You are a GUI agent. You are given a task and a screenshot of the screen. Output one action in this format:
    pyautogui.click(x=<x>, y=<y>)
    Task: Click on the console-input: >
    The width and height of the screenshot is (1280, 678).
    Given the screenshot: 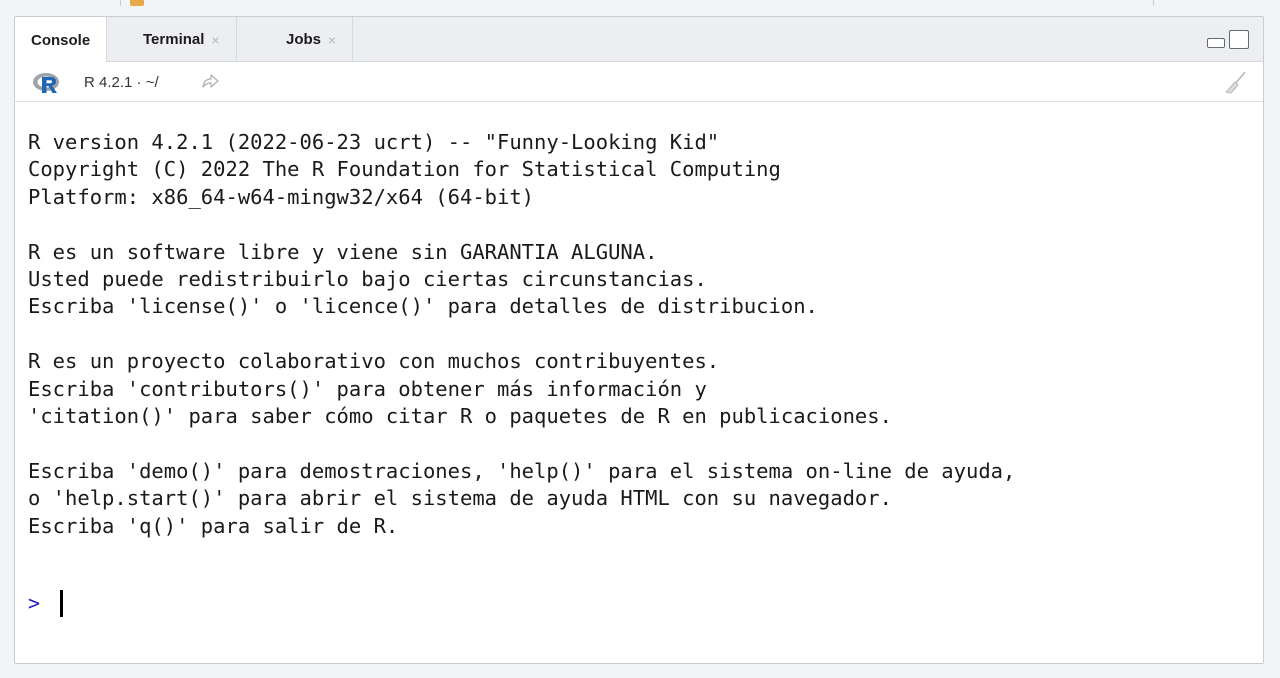 What is the action you would take?
    pyautogui.click(x=45, y=603)
    